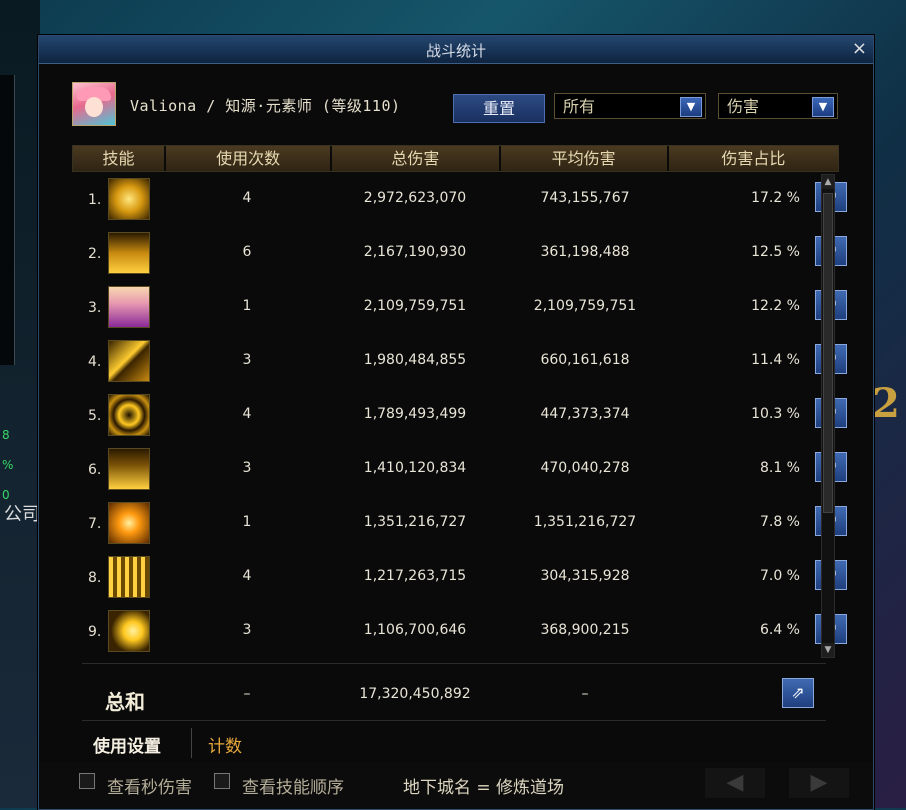 Image resolution: width=906 pixels, height=810 pixels. I want to click on dps-checkbox-label: 查看秒伤害, so click(149, 785).